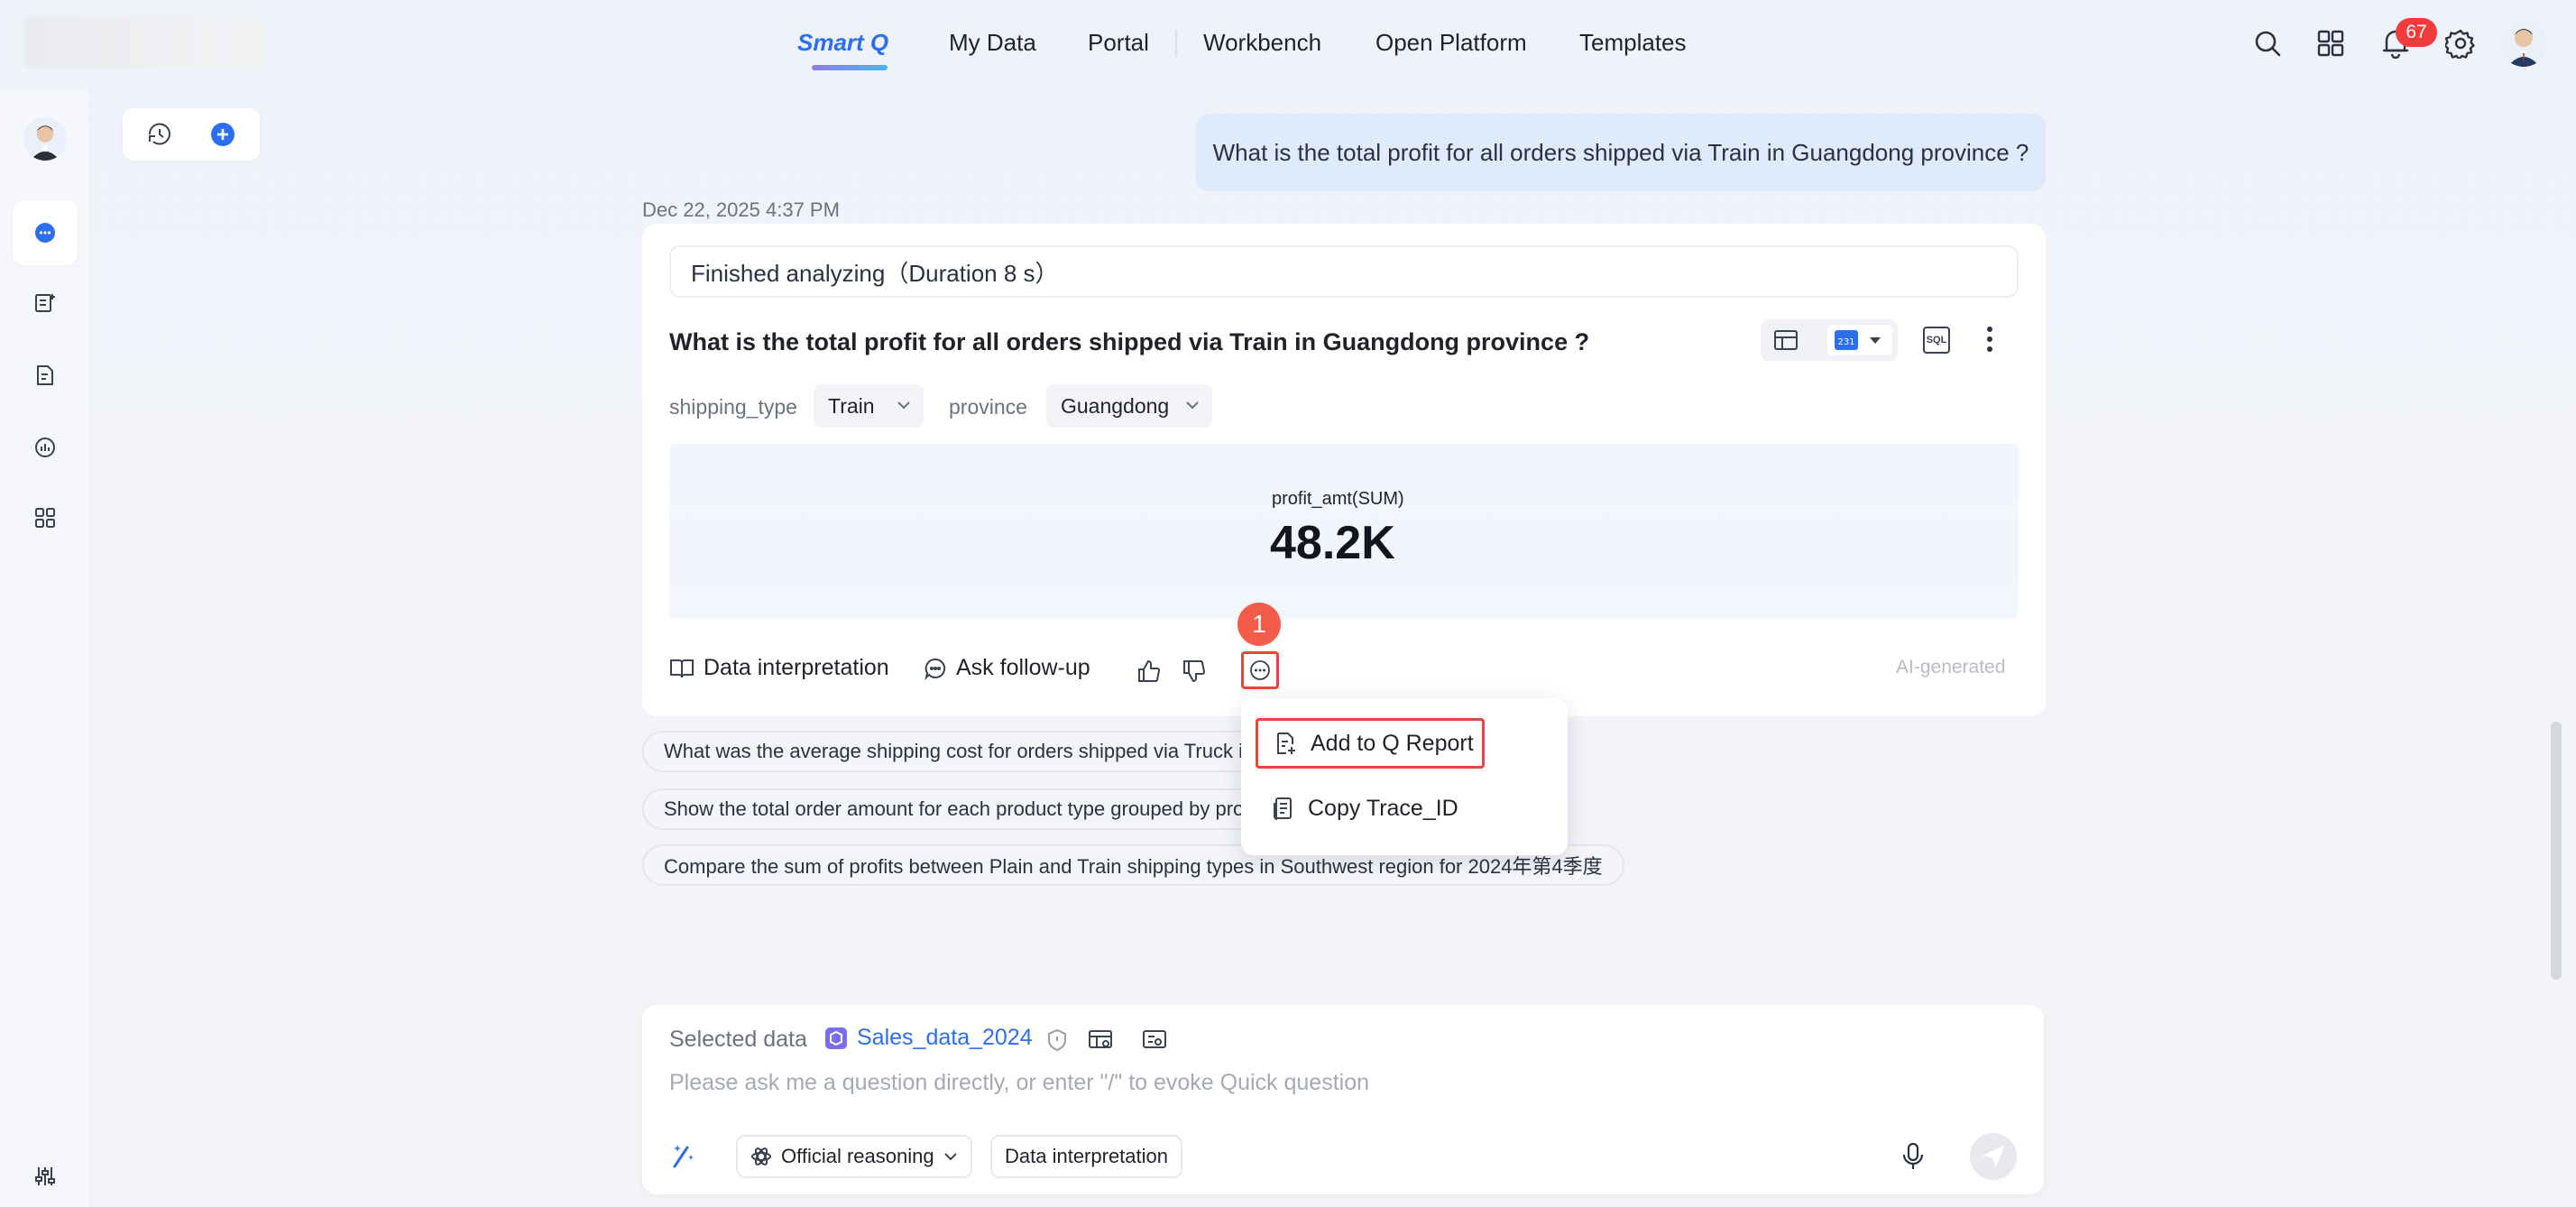 This screenshot has width=2576, height=1207. What do you see at coordinates (1149, 673) in the screenshot?
I see `thumbs-up-icon` at bounding box center [1149, 673].